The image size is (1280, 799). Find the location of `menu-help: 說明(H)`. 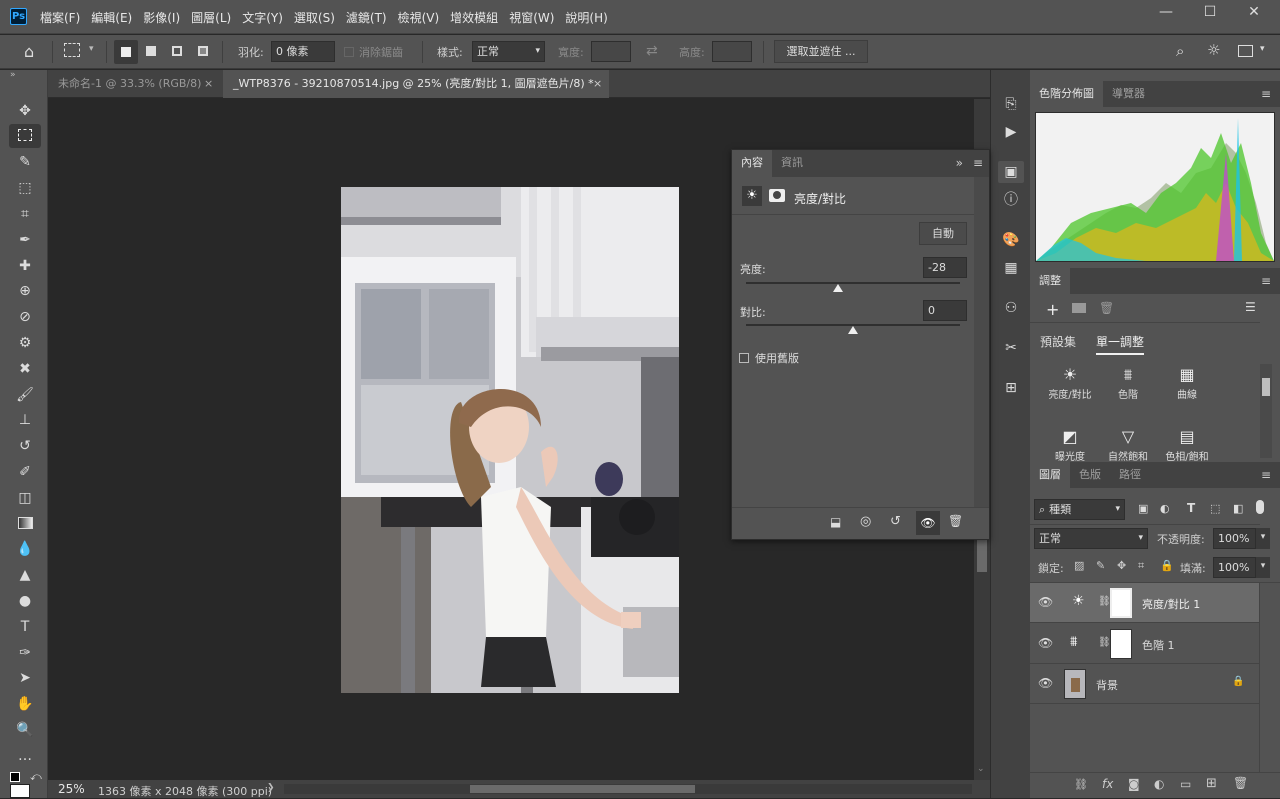

menu-help: 說明(H) is located at coordinates (586, 17).